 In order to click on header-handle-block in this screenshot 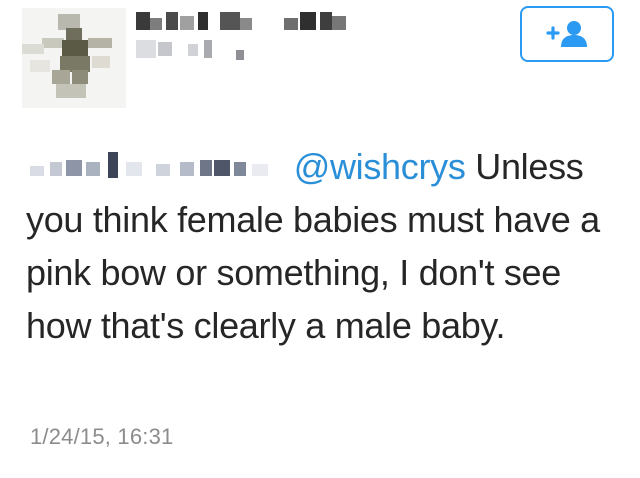, I will do `click(317, 22)`.